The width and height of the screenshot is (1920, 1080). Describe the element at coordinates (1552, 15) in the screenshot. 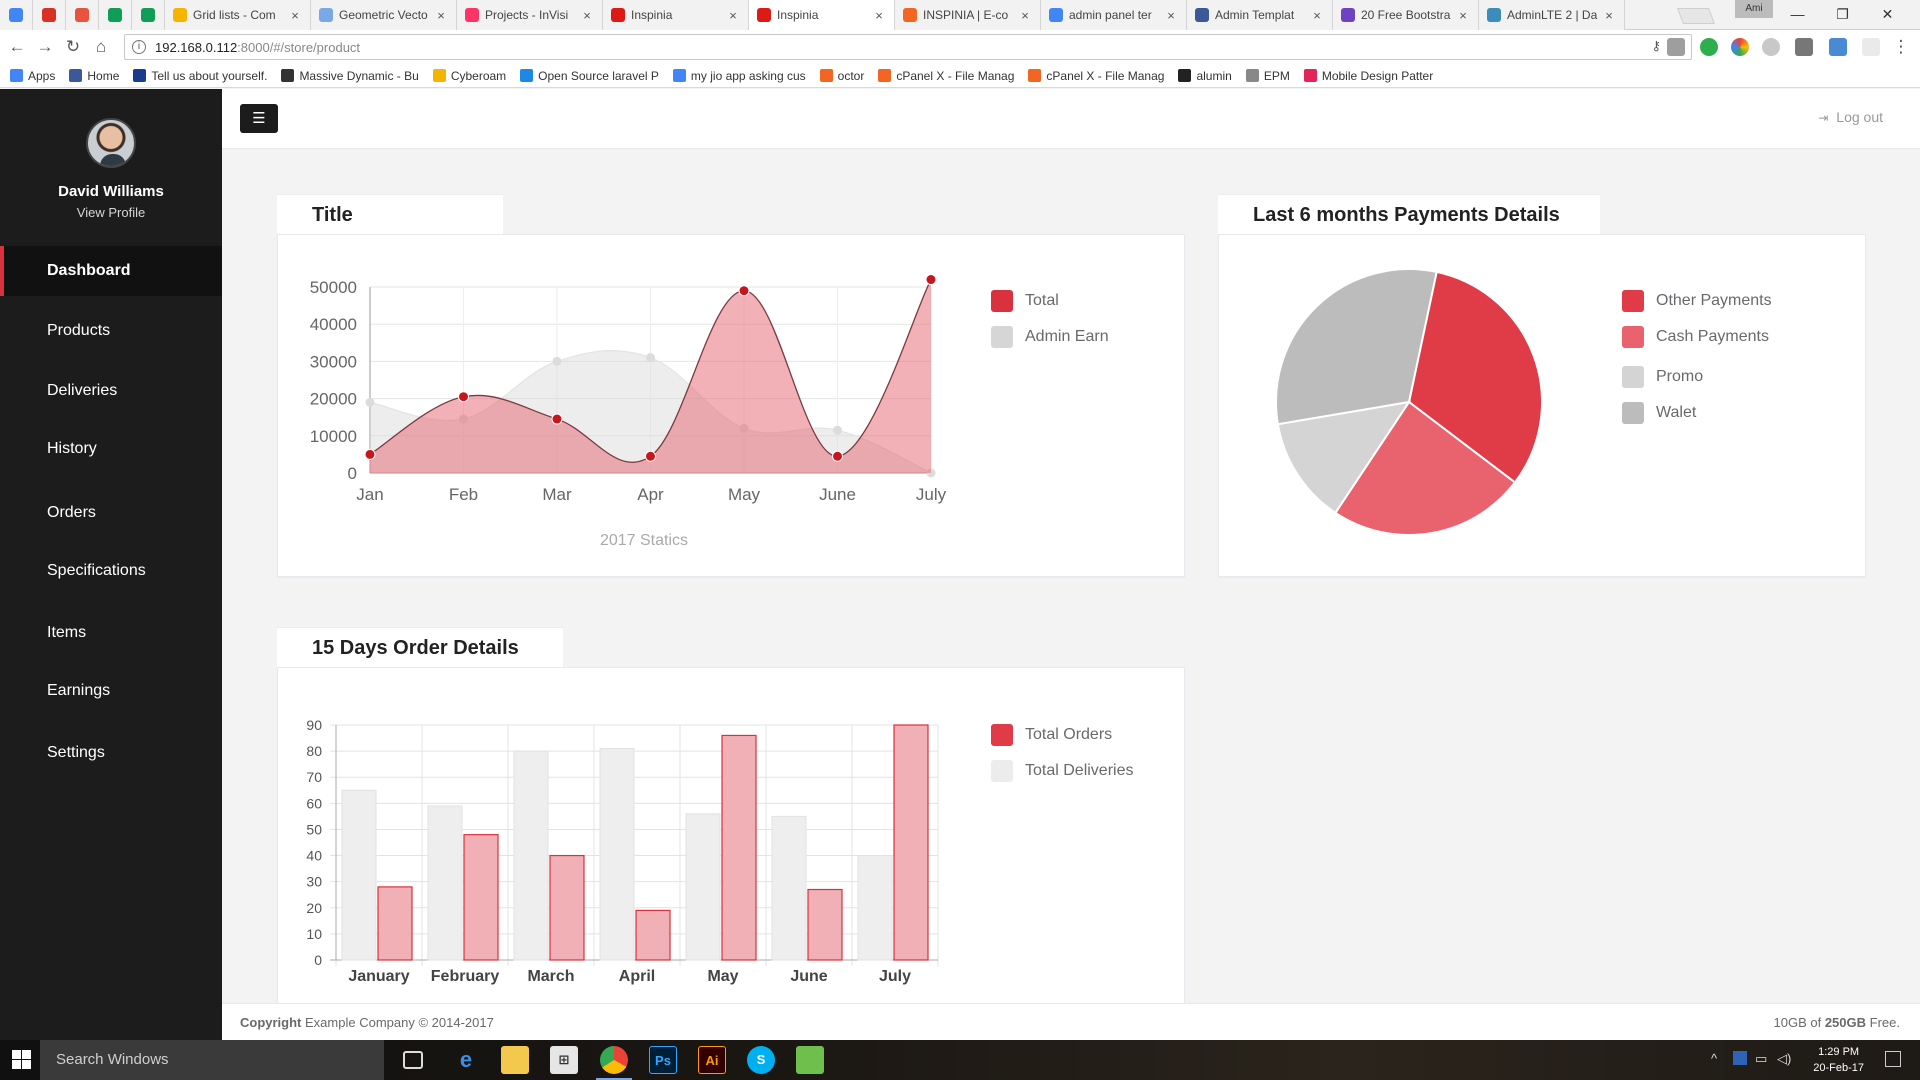

I see `browser-tab: AdminLTE 2 | Da ×` at that location.